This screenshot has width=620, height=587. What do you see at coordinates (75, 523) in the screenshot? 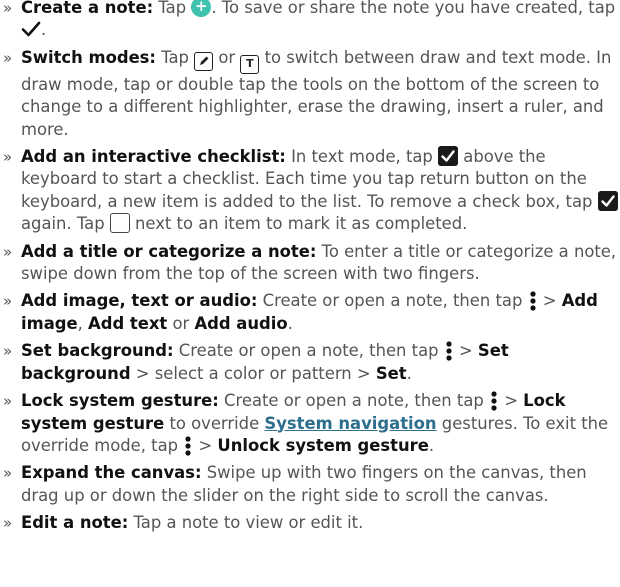
I see `item-heading: Edit a note:` at bounding box center [75, 523].